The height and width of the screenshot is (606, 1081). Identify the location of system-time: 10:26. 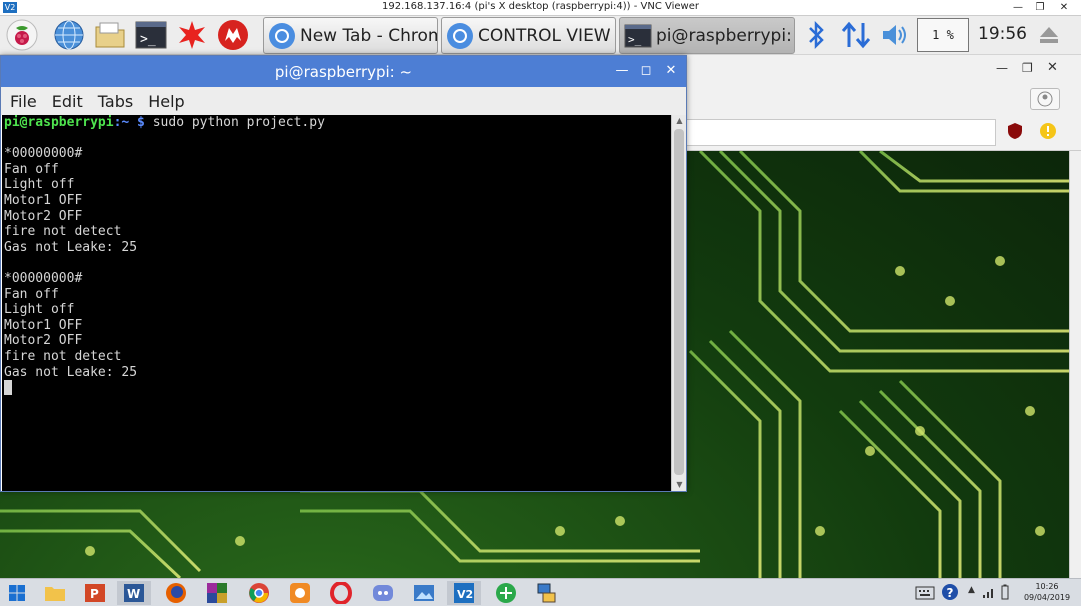
(1047, 586).